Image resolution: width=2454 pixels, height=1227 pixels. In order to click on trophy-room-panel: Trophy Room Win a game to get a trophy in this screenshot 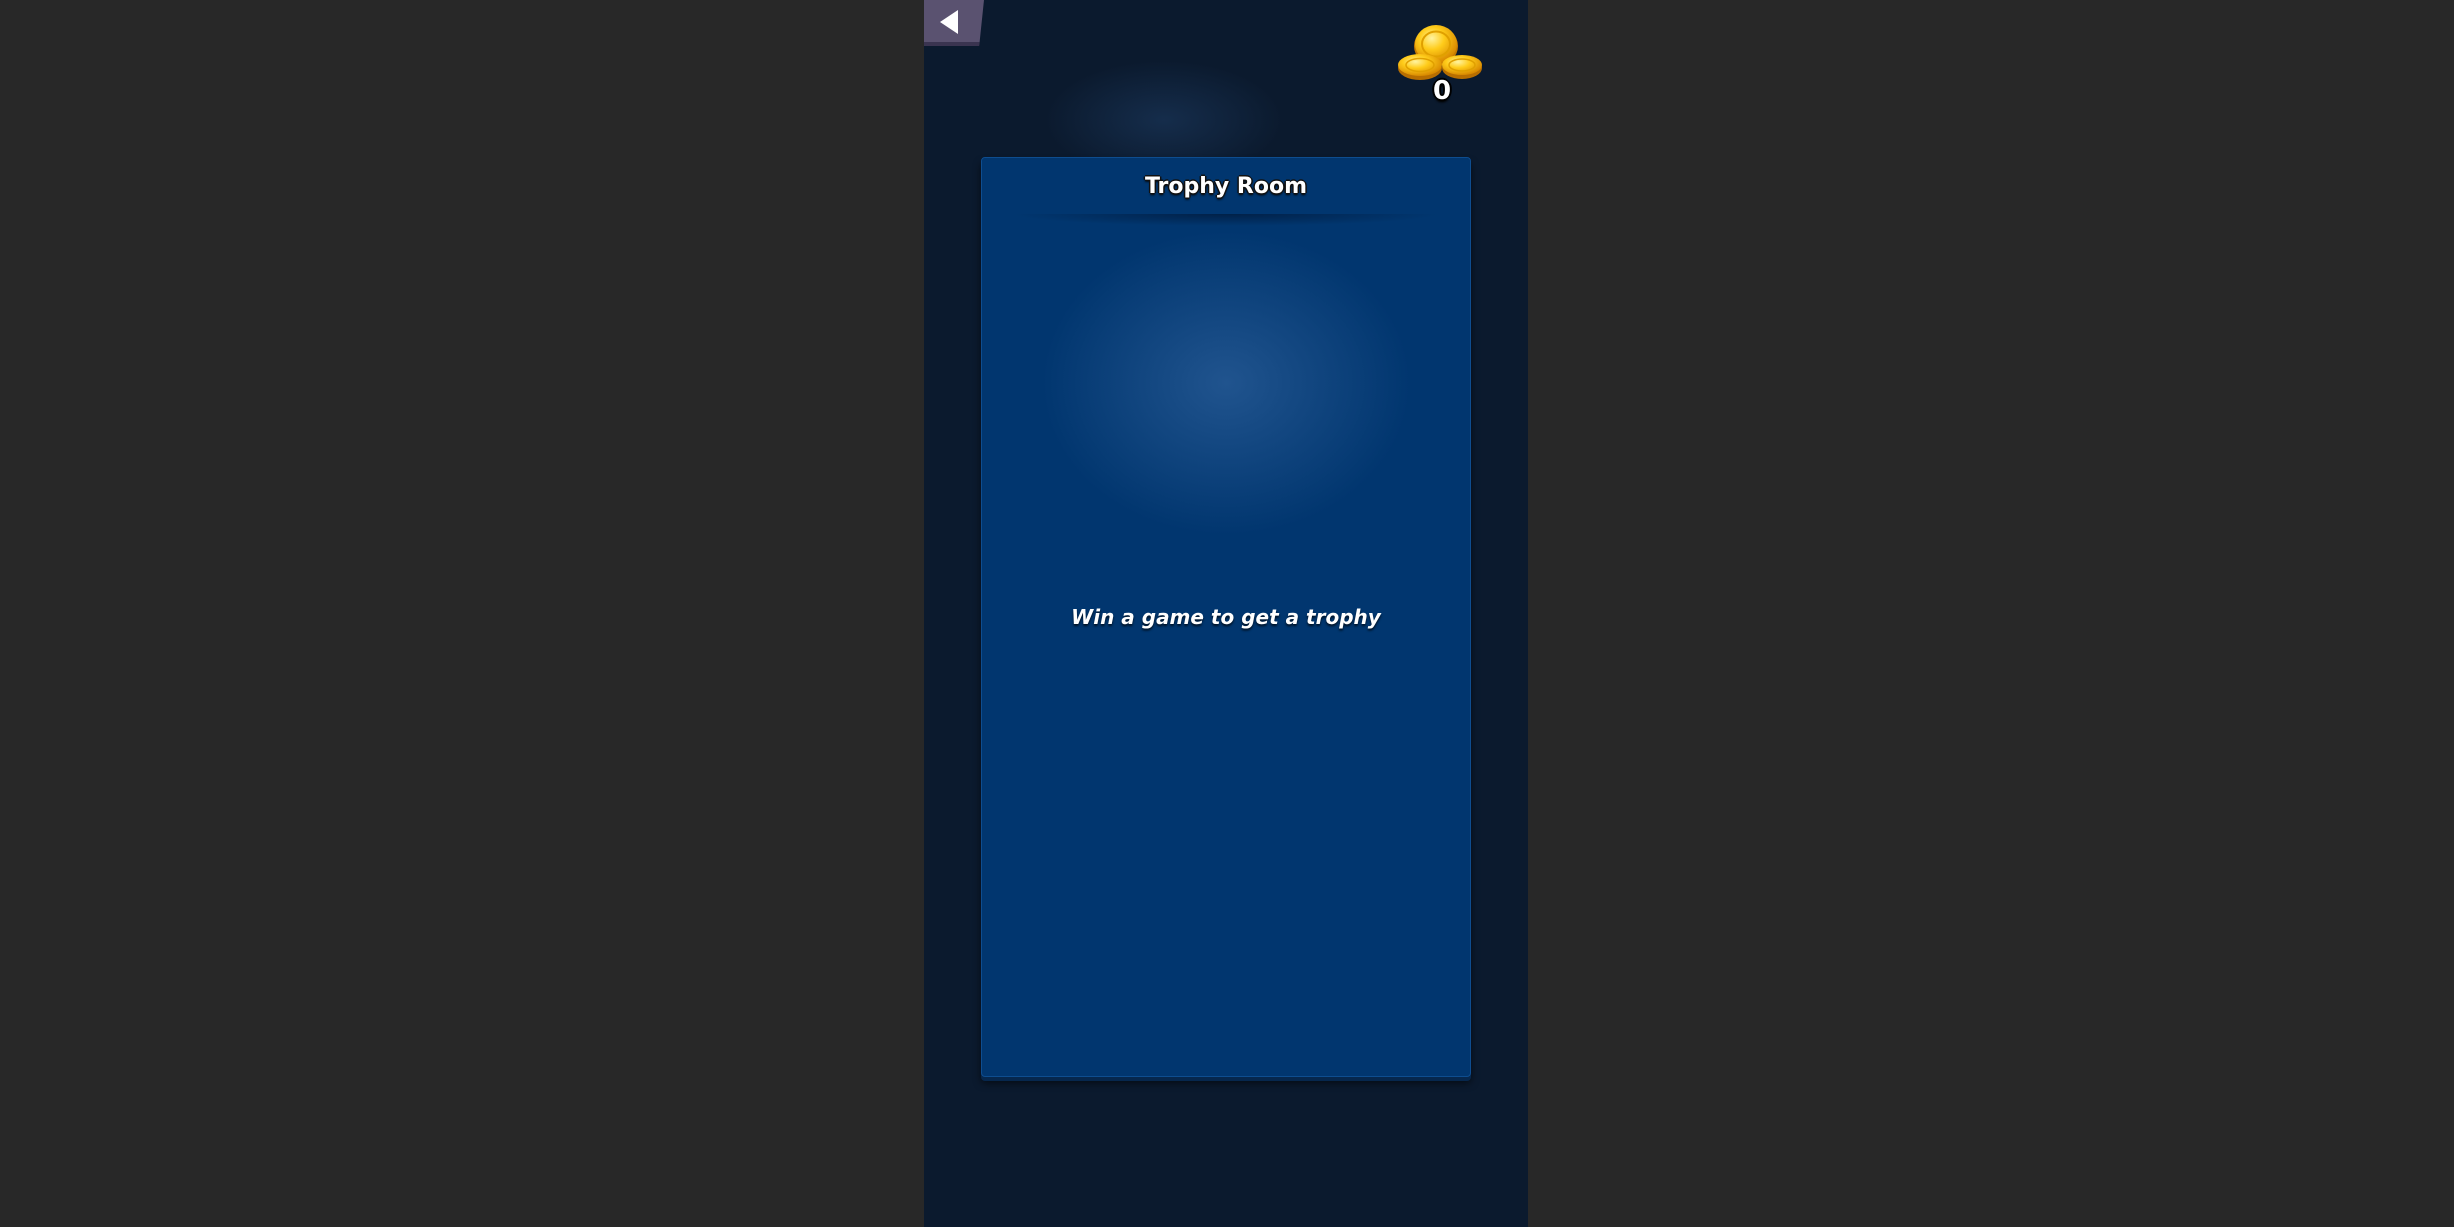, I will do `click(1226, 617)`.